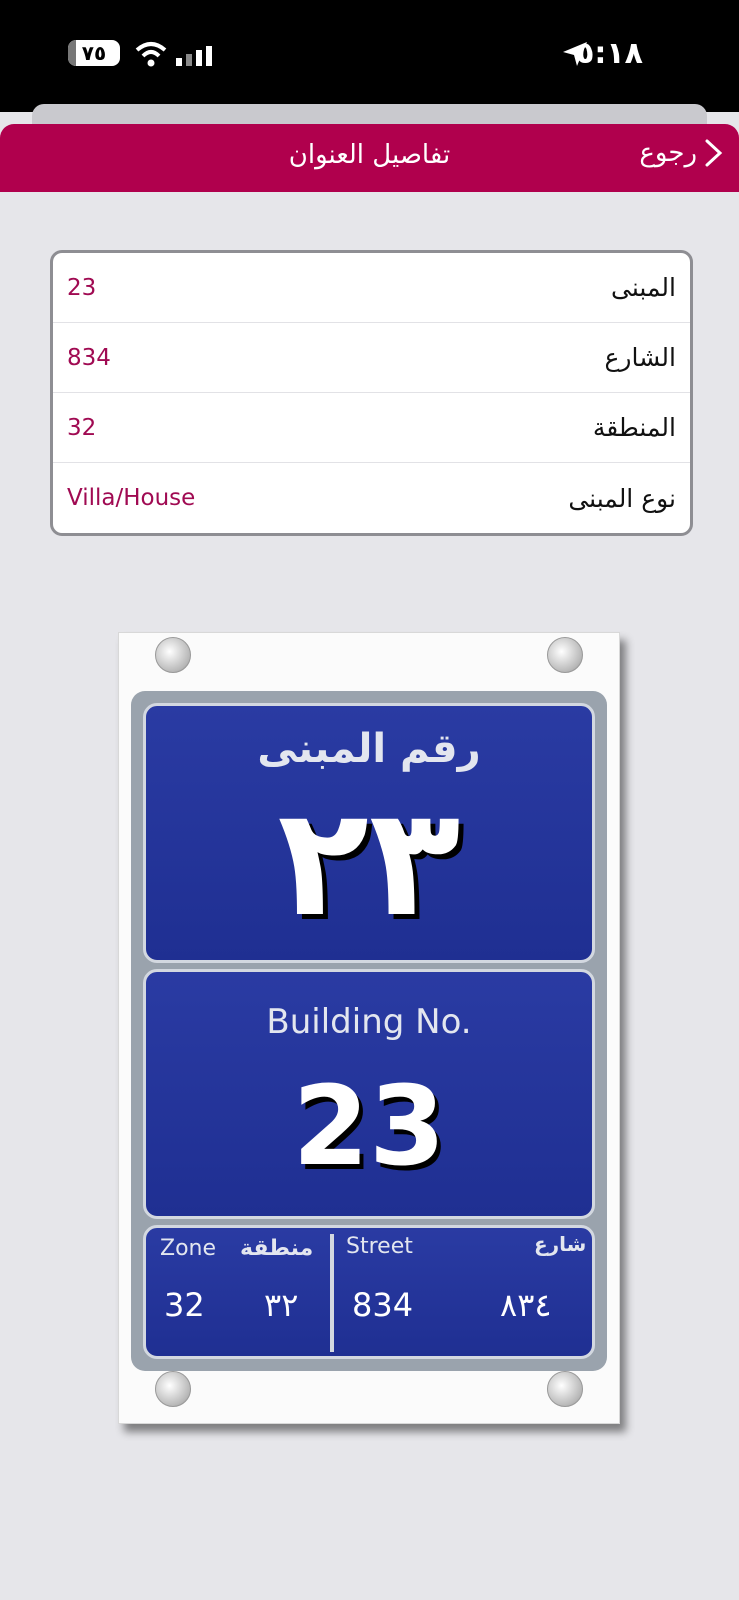 The image size is (739, 1600). I want to click on plate-zone-ar: منطقة, so click(277, 1248).